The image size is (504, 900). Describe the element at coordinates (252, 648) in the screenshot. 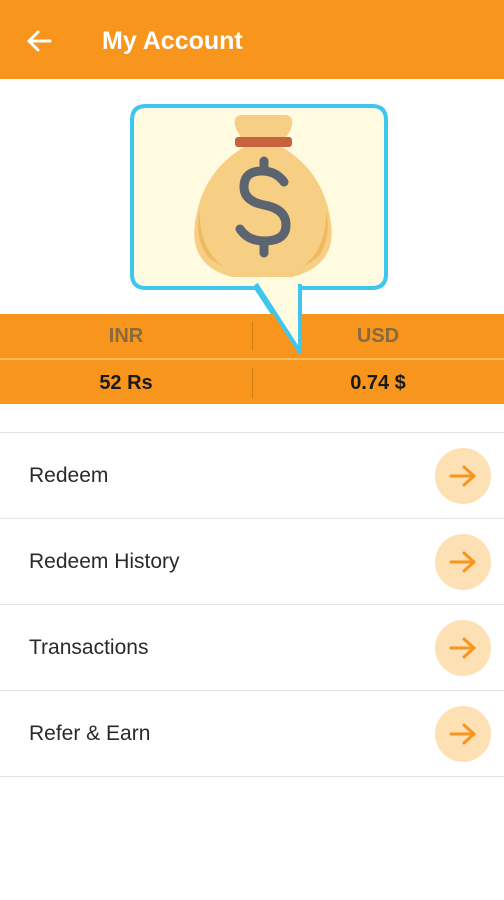

I see `menu-item-transactions: Transactions` at that location.